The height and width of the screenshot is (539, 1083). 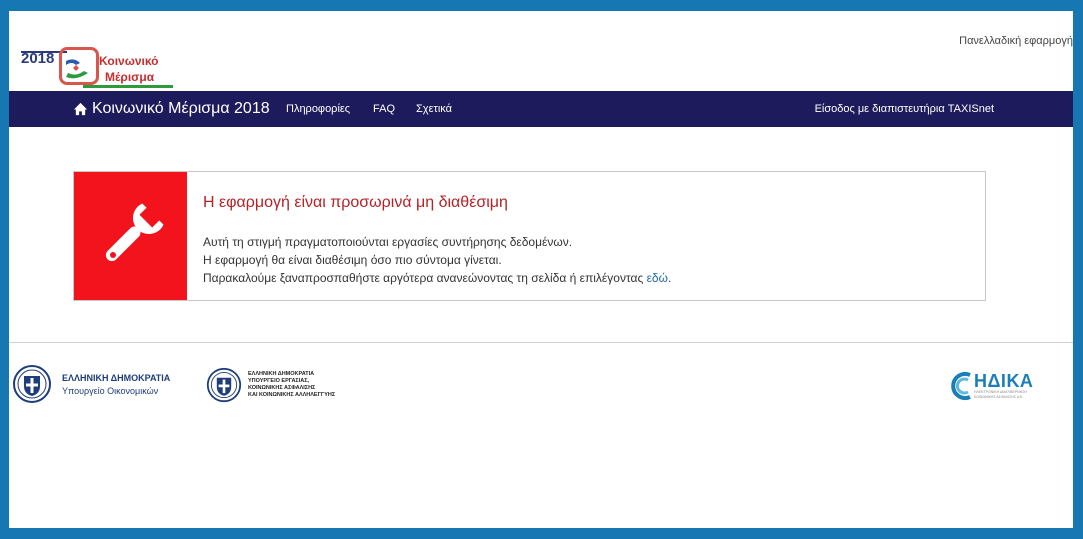 I want to click on nav-link-about: Σχετικά, so click(x=434, y=109).